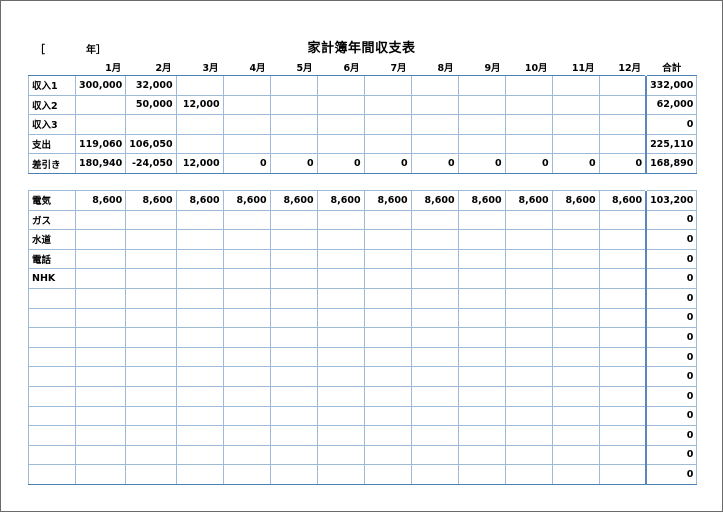 Image resolution: width=723 pixels, height=512 pixels. I want to click on row-label: 支出, so click(52, 144).